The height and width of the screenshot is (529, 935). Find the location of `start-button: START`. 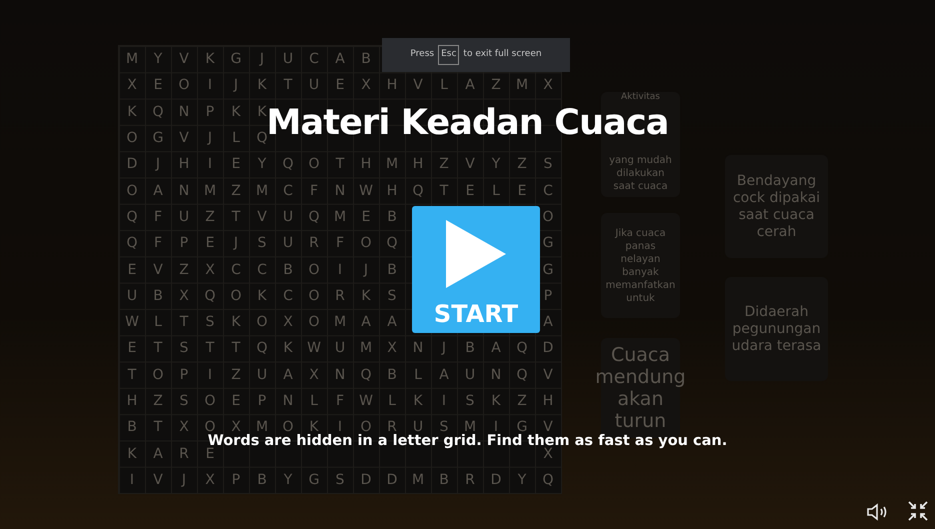

start-button: START is located at coordinates (476, 269).